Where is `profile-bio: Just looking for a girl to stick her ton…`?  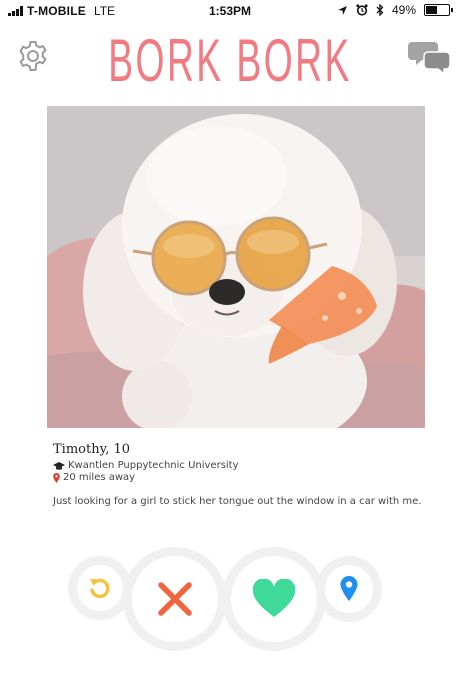 profile-bio: Just looking for a girl to stick her ton… is located at coordinates (237, 501).